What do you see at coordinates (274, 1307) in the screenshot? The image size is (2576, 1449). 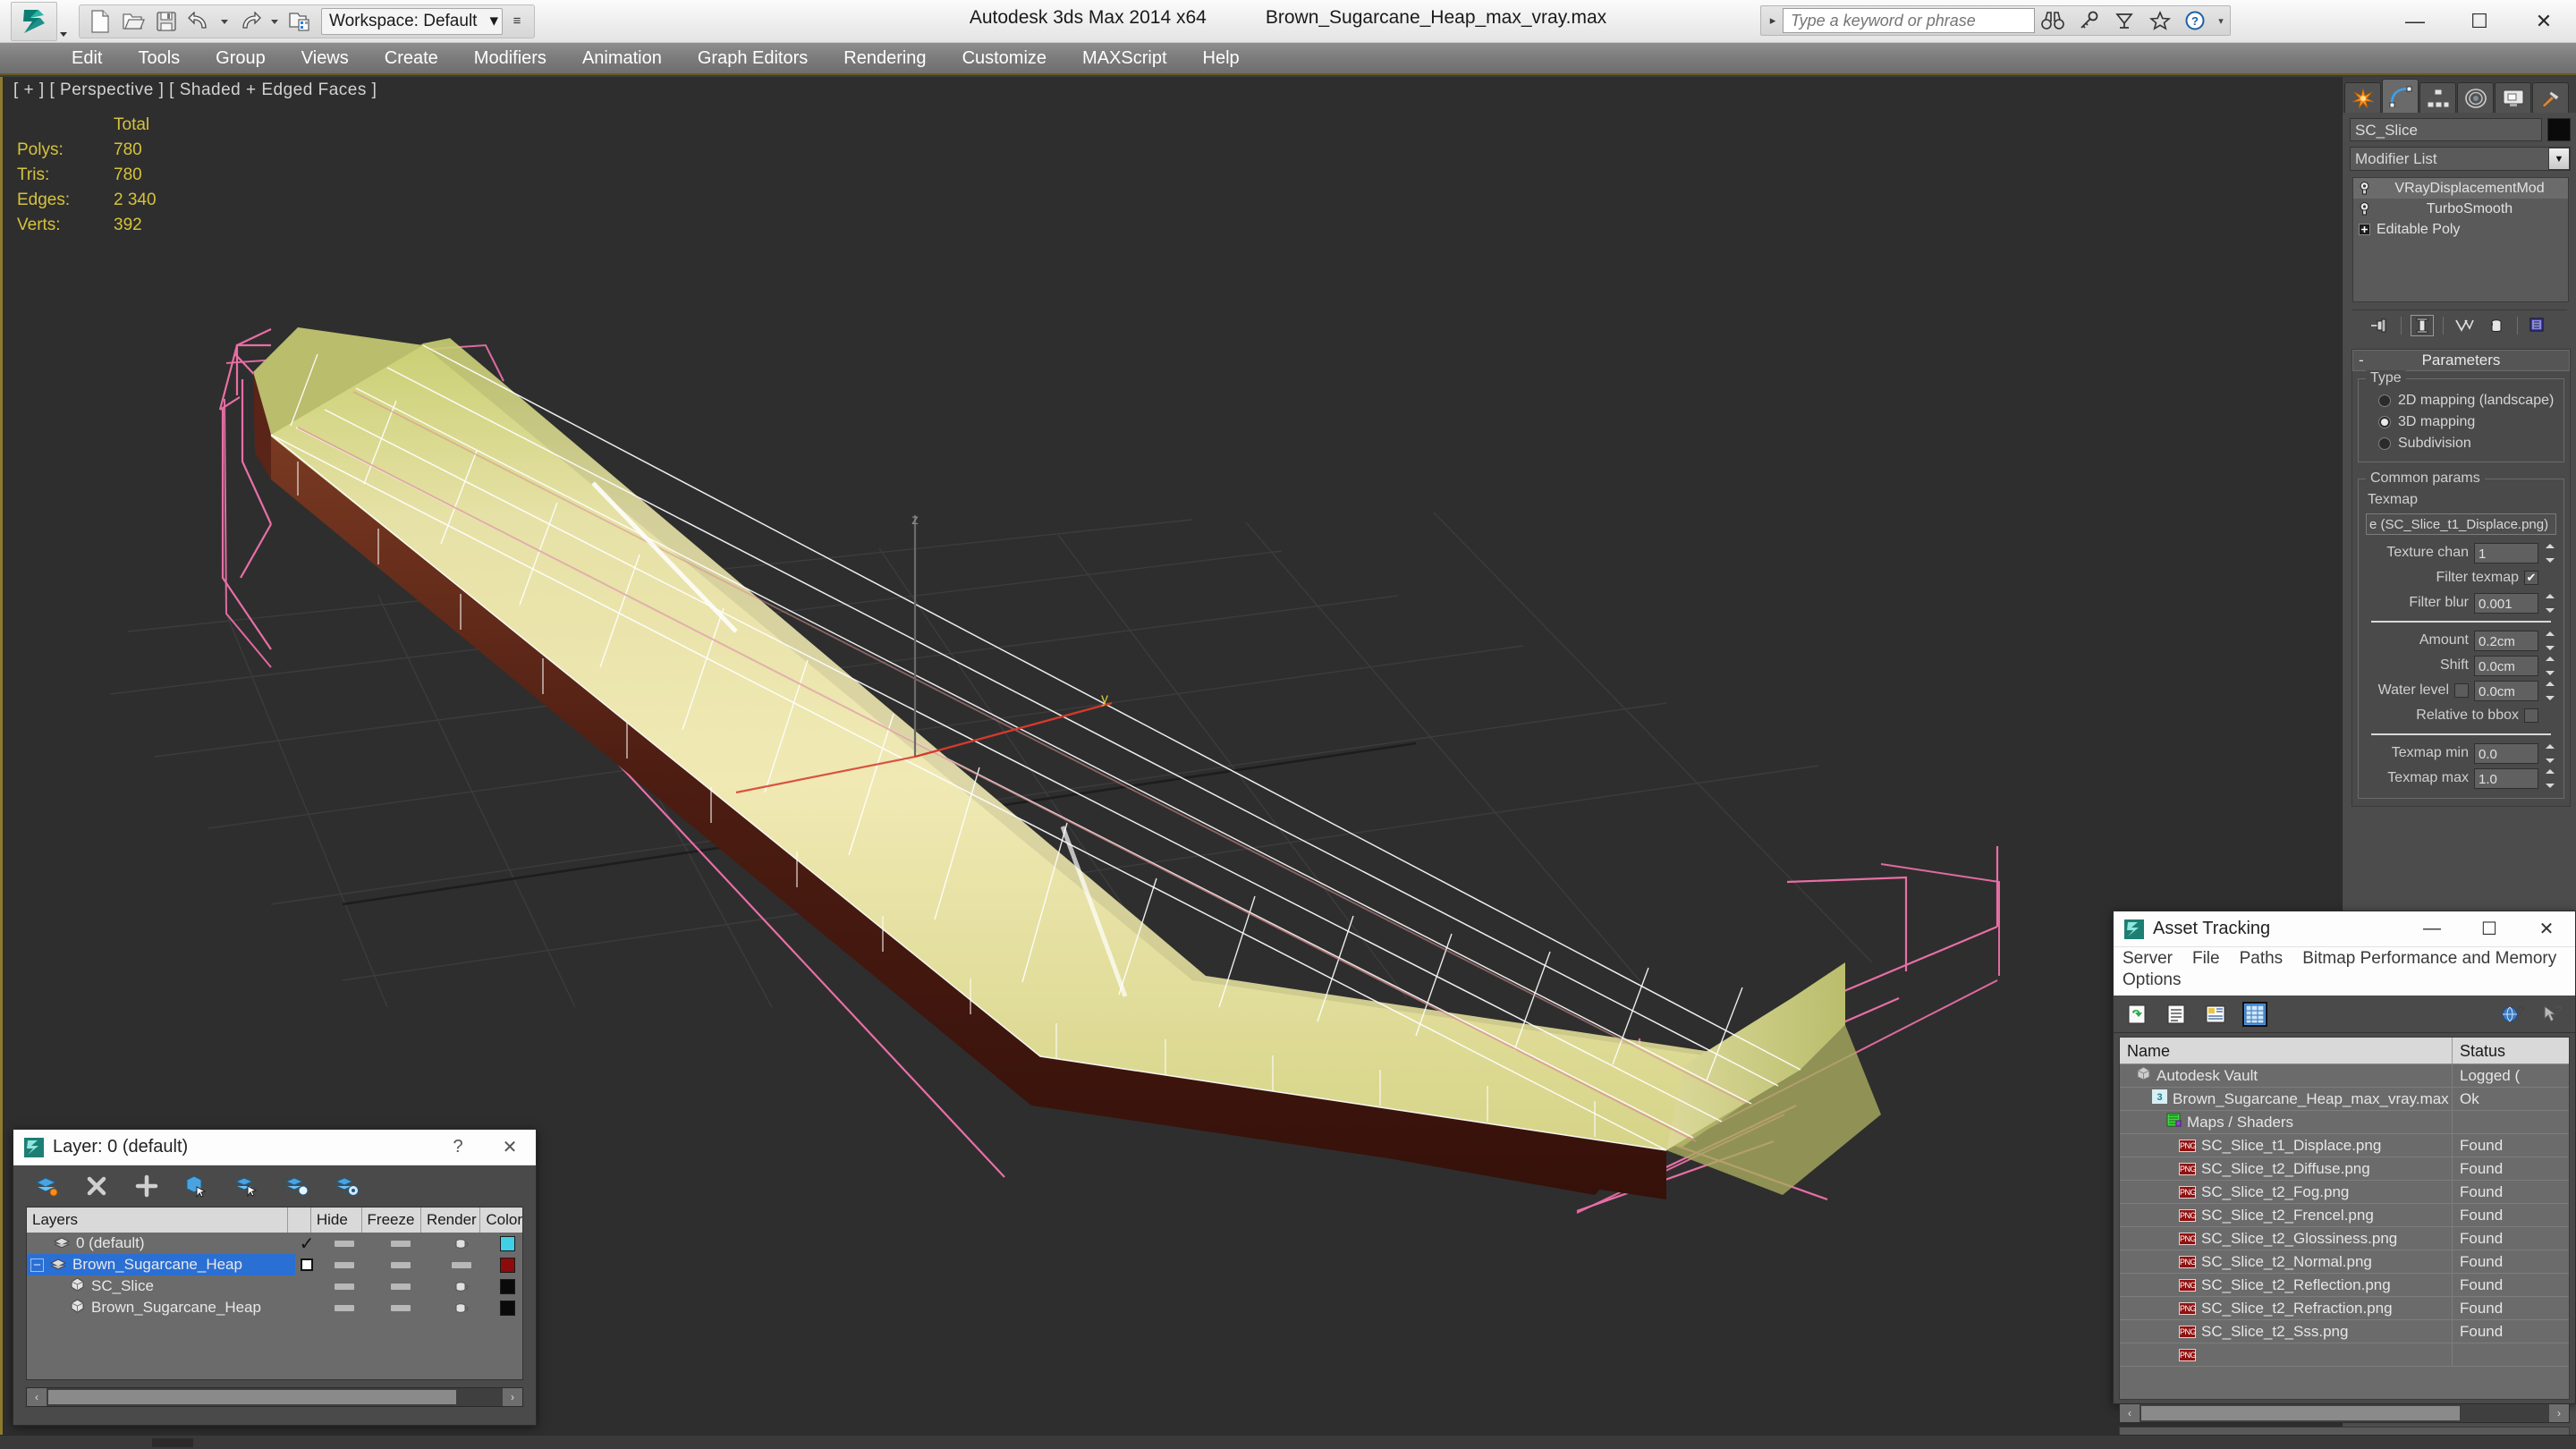 I see `layer-row-brown-sugarcane-heap-object: Brown_Sugarcane_Heap` at bounding box center [274, 1307].